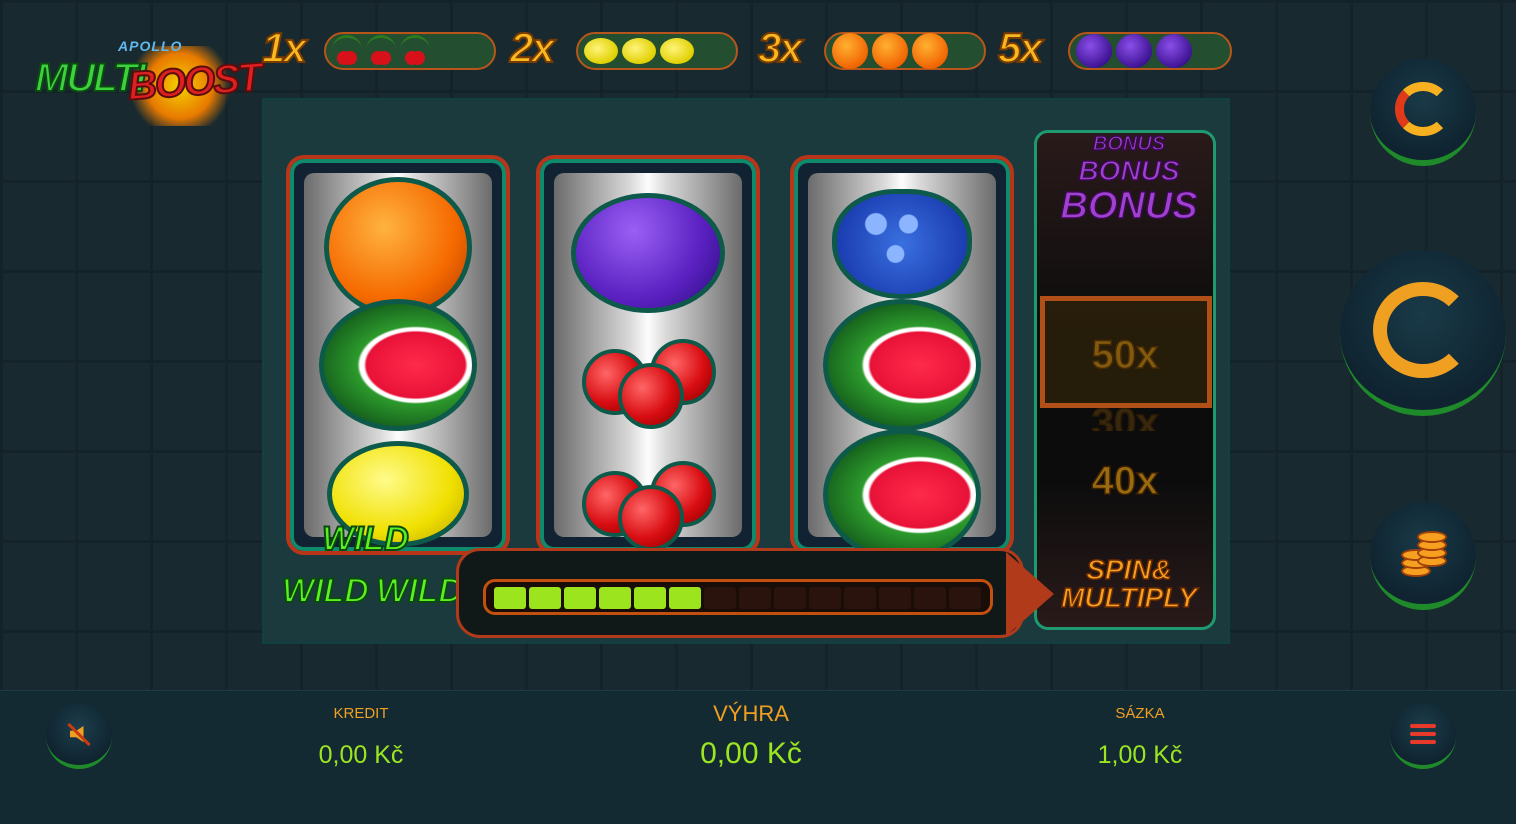 This screenshot has width=1516, height=824. What do you see at coordinates (361, 755) in the screenshot?
I see `credit-value: 0,00 Kč` at bounding box center [361, 755].